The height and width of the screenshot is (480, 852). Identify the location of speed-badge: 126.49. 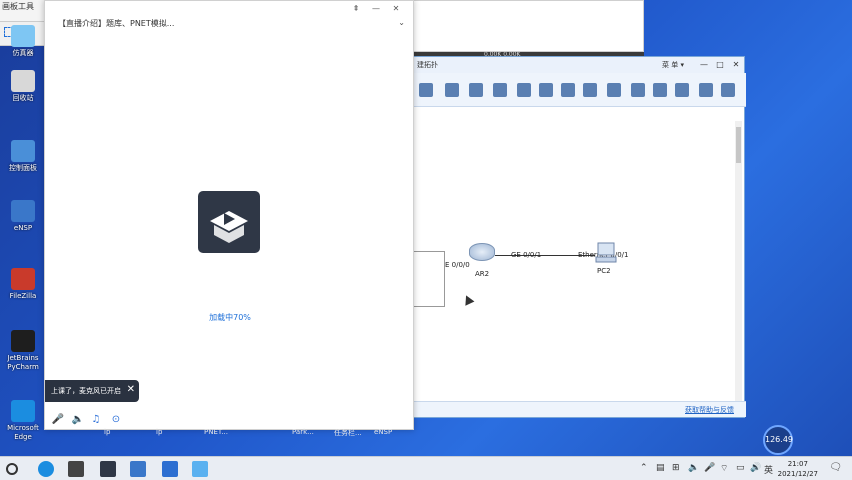
(778, 440).